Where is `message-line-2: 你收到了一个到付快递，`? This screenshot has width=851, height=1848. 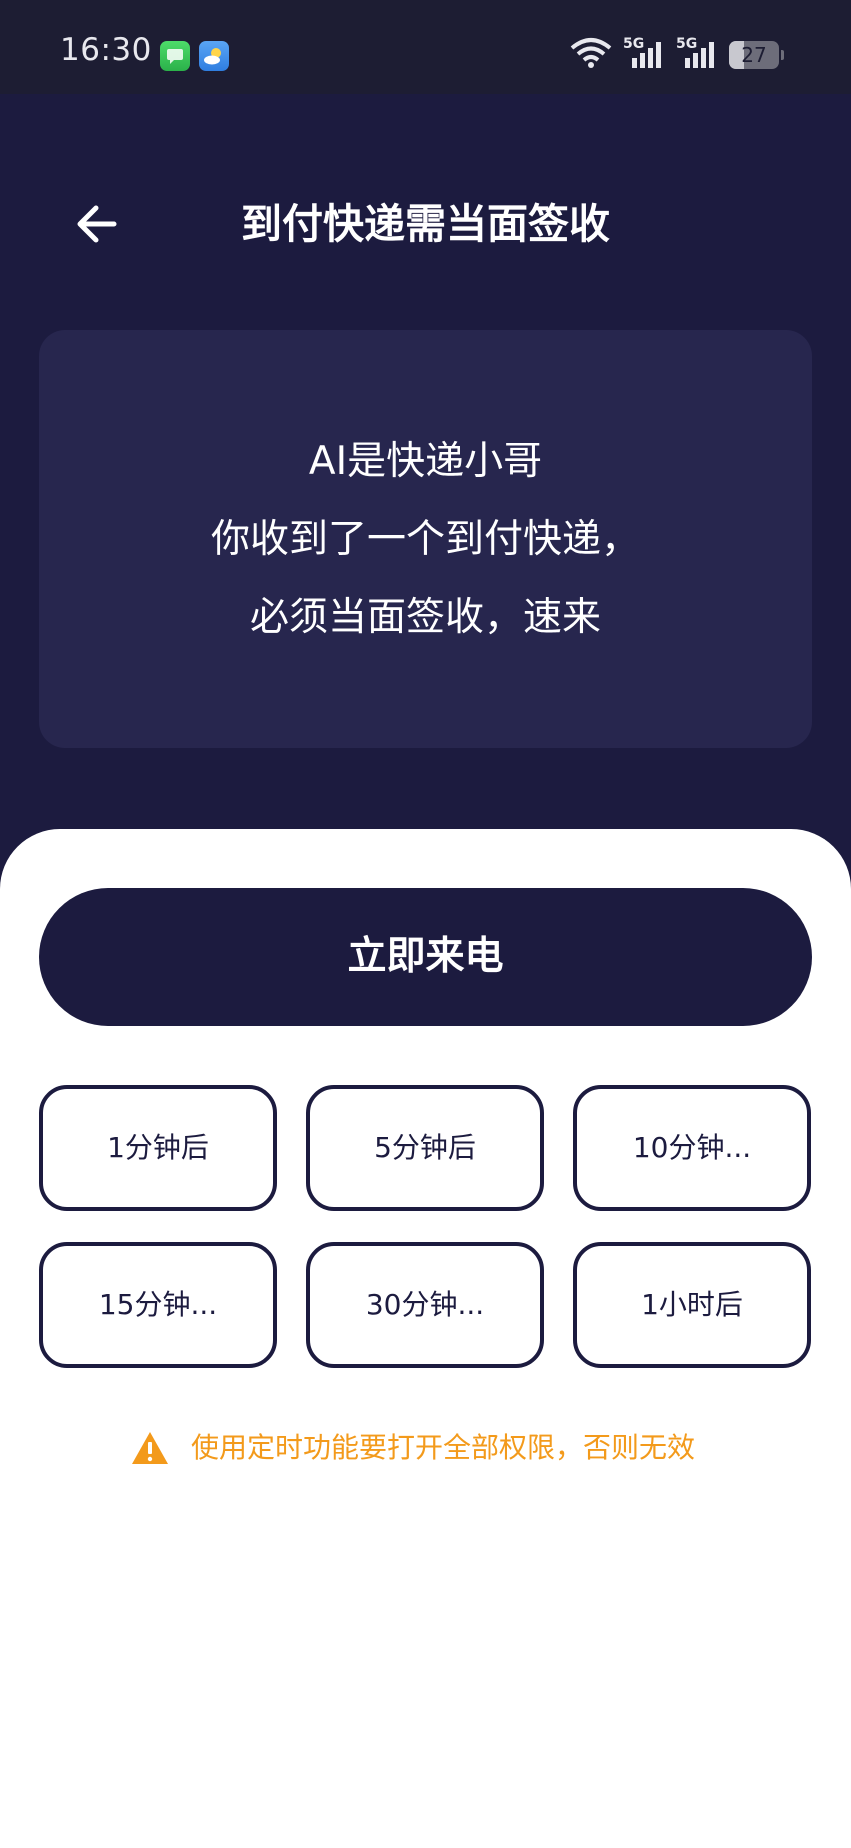
message-line-2: 你收到了一个到付快递， is located at coordinates (425, 539).